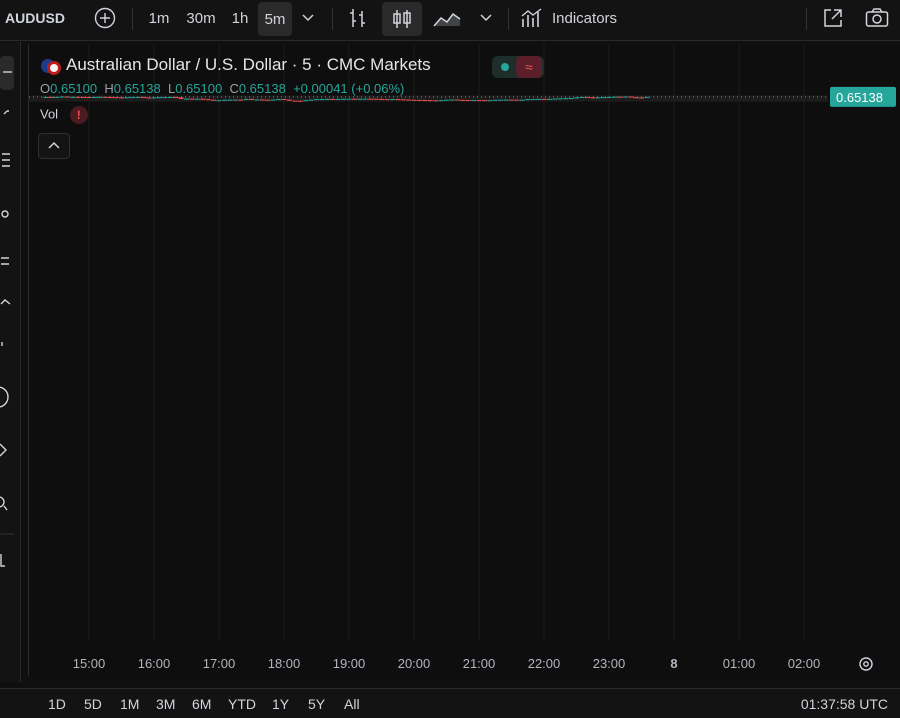  Describe the element at coordinates (242, 704) in the screenshot. I see `range-ytd: YTD` at that location.